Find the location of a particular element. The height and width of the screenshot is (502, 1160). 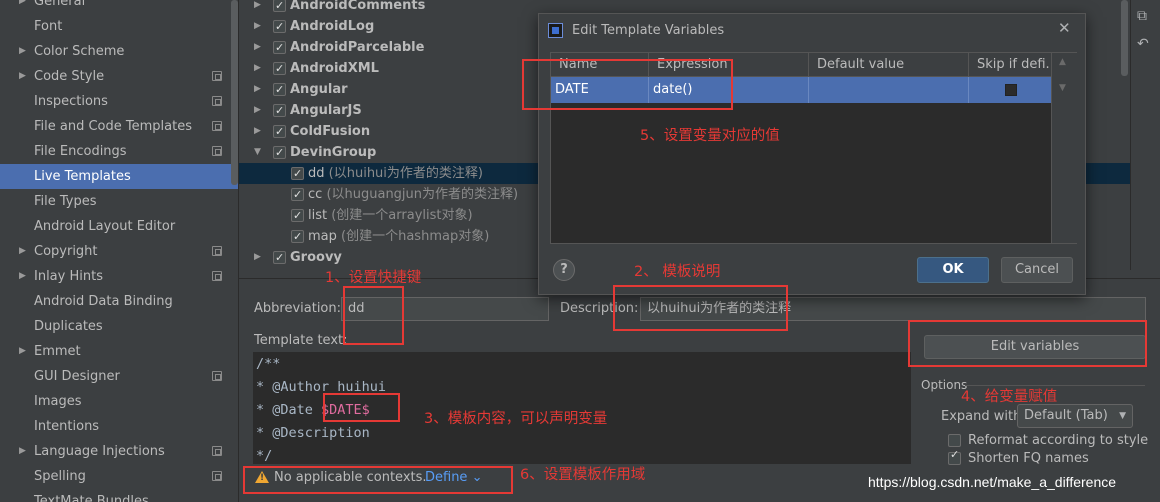

sidebar-item: File Encodings is located at coordinates (119, 151).